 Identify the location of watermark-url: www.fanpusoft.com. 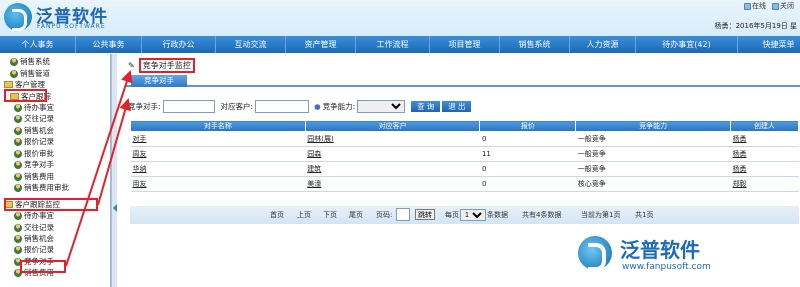
(666, 267).